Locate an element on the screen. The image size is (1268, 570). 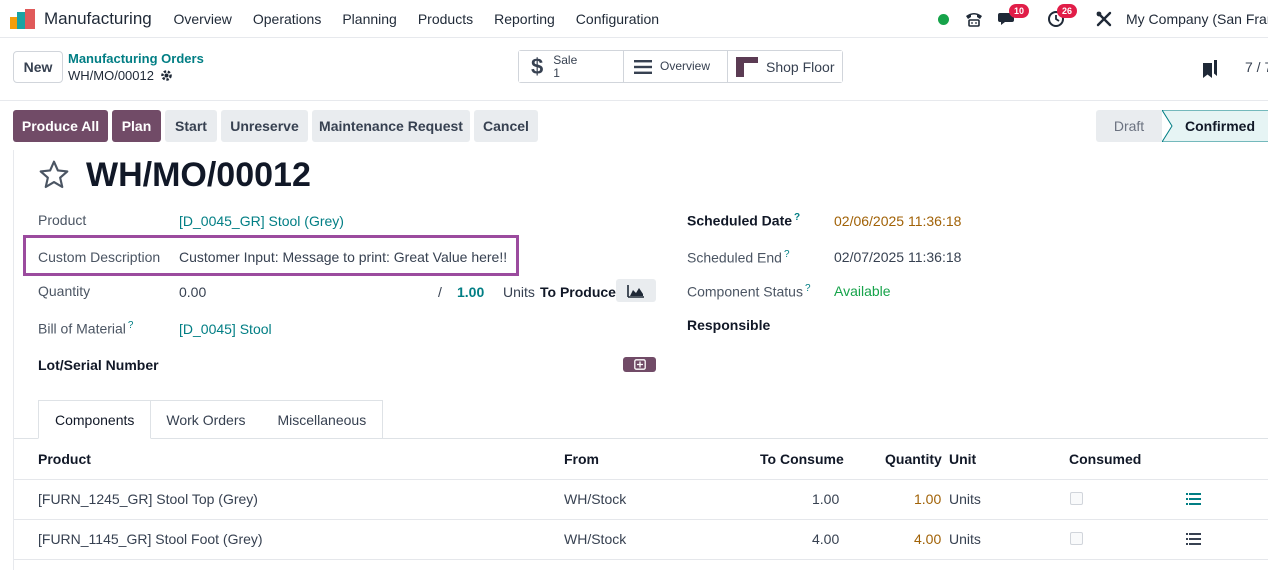
star-icon is located at coordinates (54, 175).